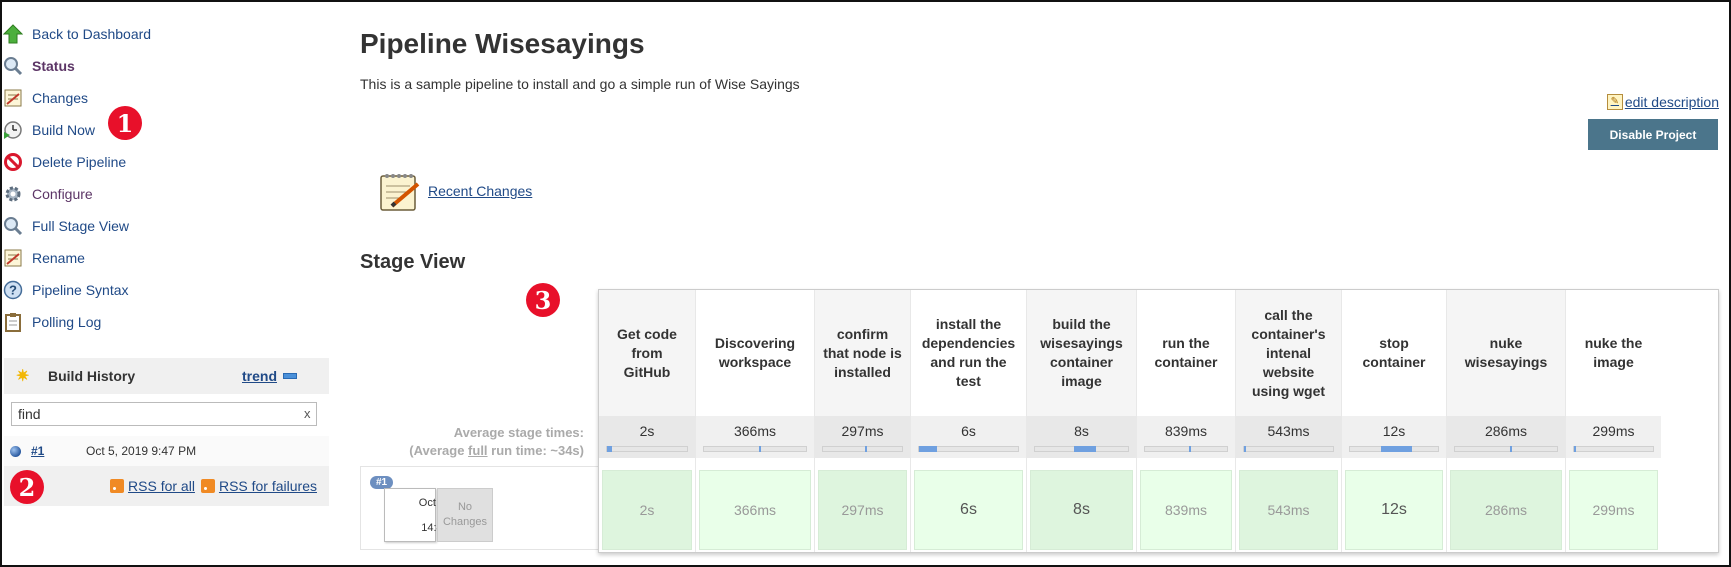 The height and width of the screenshot is (567, 1731). What do you see at coordinates (755, 352) in the screenshot?
I see `stage-header: Discovering workspace` at bounding box center [755, 352].